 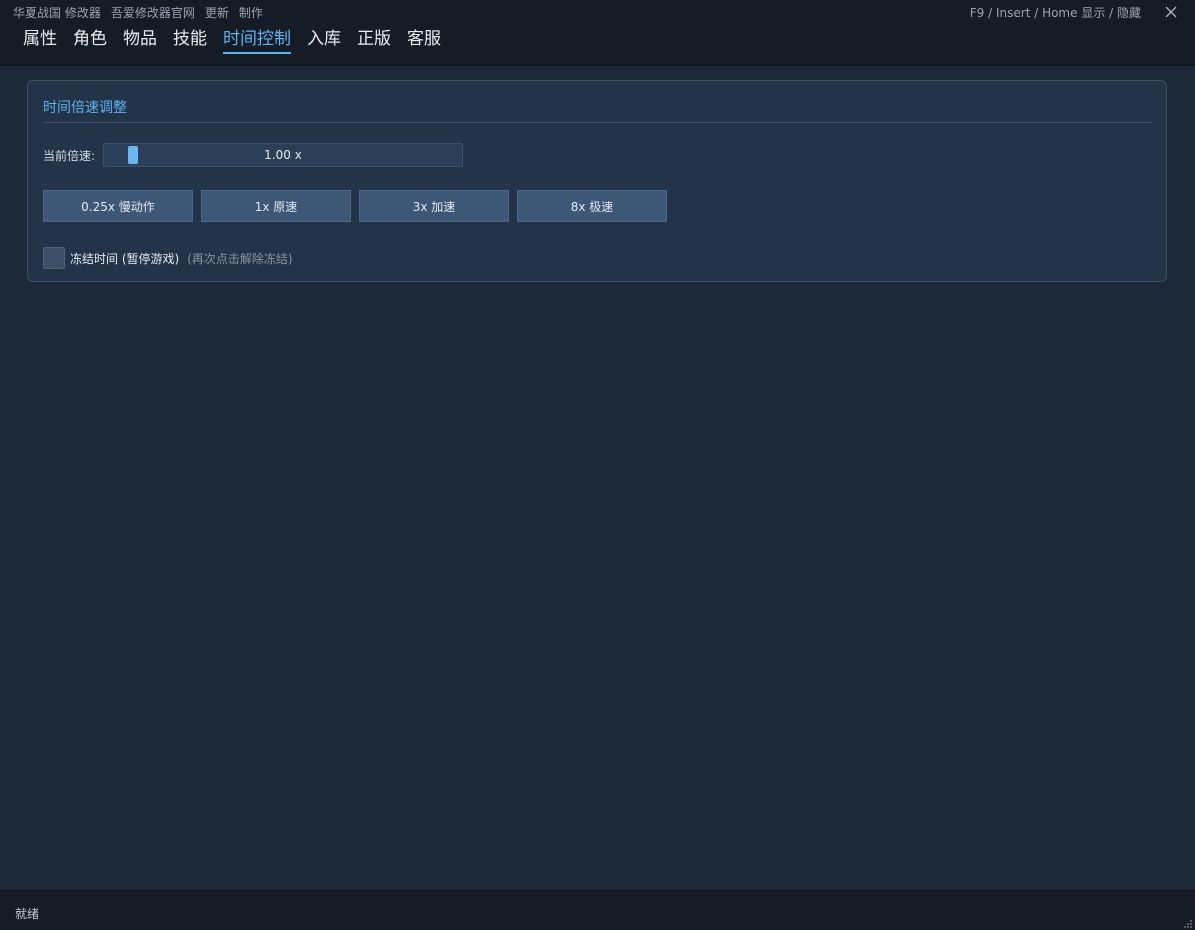 What do you see at coordinates (1188, 924) in the screenshot?
I see `resize-grip-icon` at bounding box center [1188, 924].